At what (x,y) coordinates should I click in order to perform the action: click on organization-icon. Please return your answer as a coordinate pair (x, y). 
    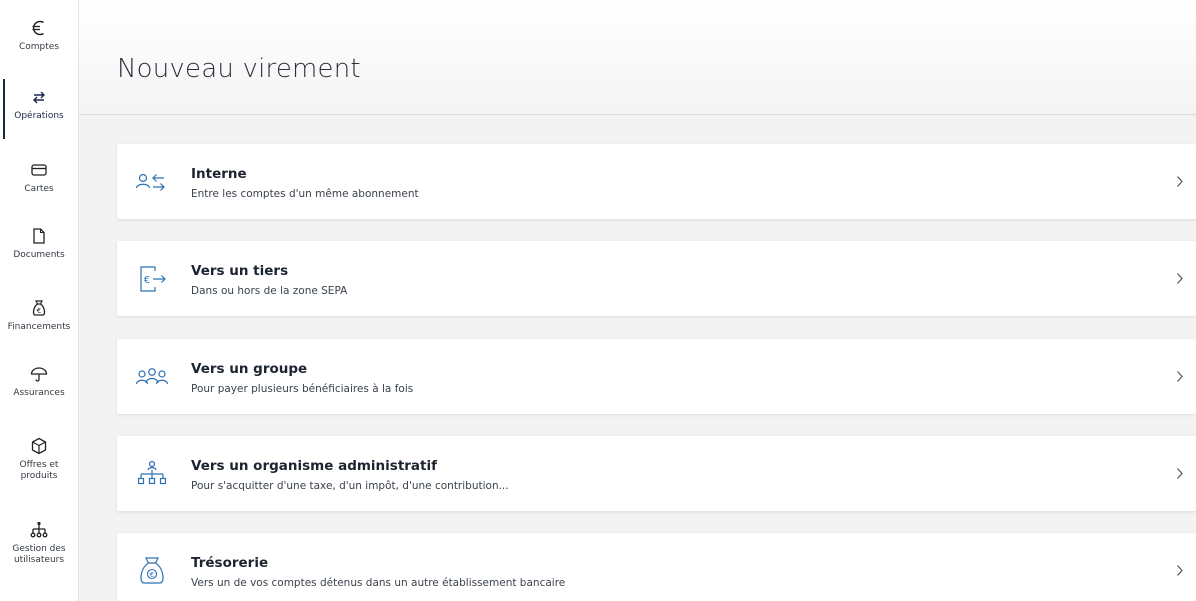
    Looking at the image, I should click on (152, 472).